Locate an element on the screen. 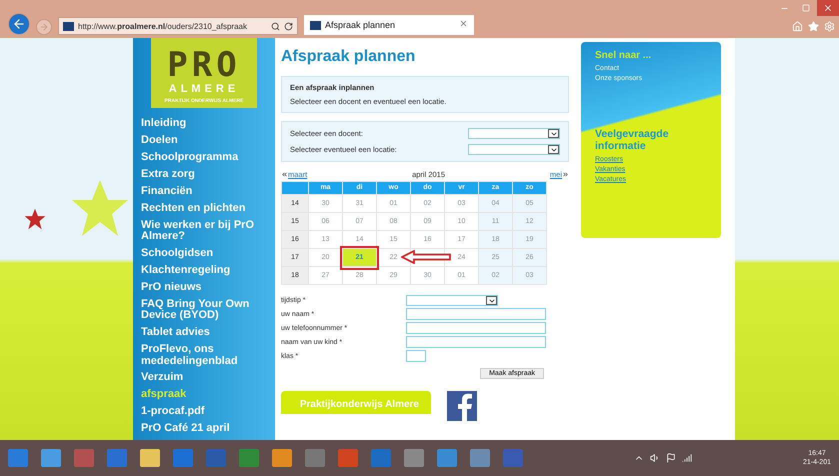  forward-button is located at coordinates (44, 27).